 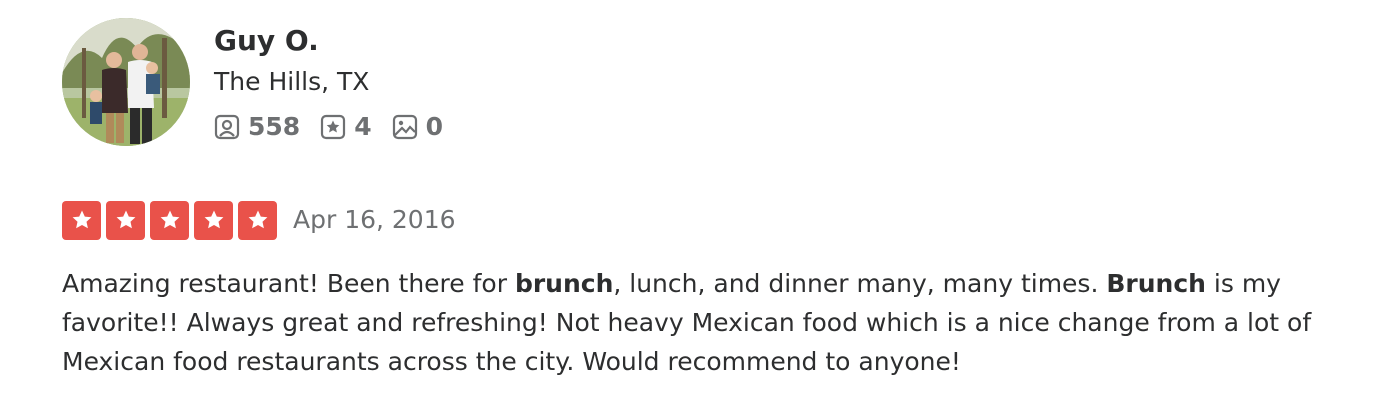 I want to click on review-text-part: , lunch, and dinner many, many times., so click(x=860, y=283).